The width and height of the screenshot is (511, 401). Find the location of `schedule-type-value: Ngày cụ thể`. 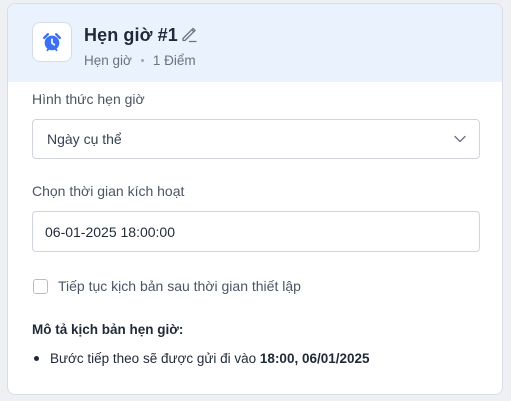

schedule-type-value: Ngày cụ thể is located at coordinates (84, 139).